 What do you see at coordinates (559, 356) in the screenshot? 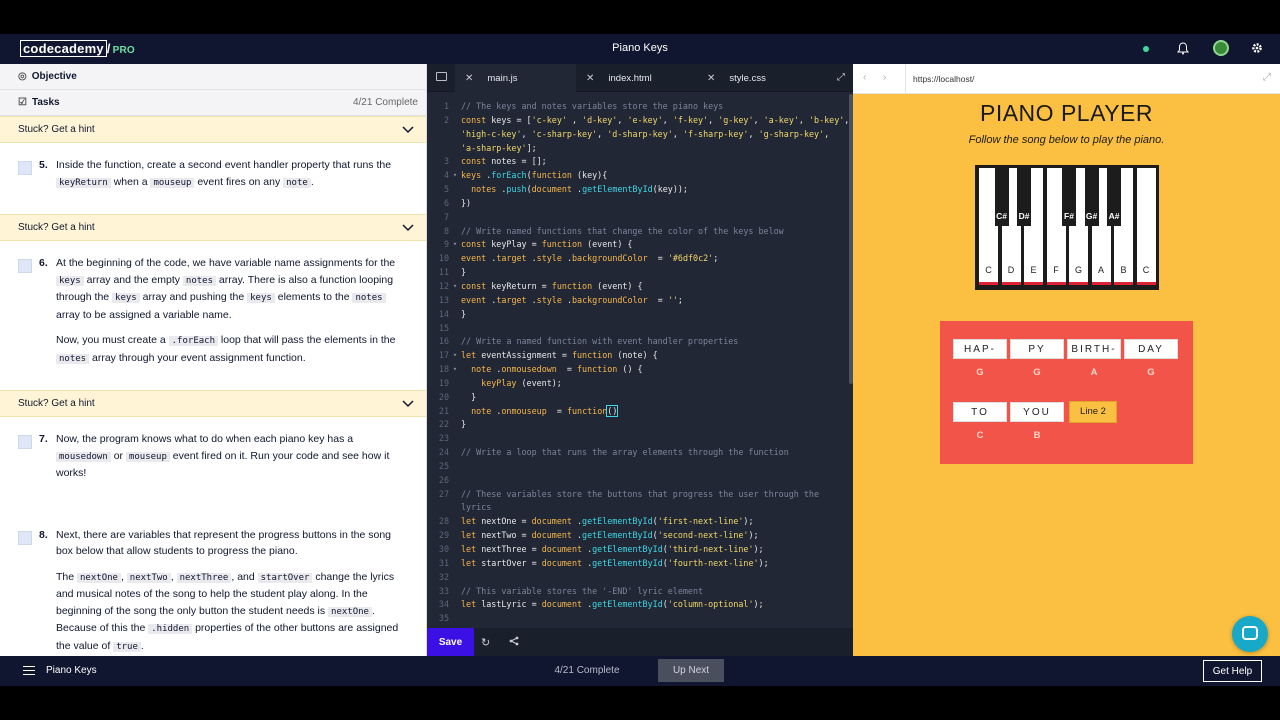
I see `code-text: let eventAssignment = function (note) {` at bounding box center [559, 356].